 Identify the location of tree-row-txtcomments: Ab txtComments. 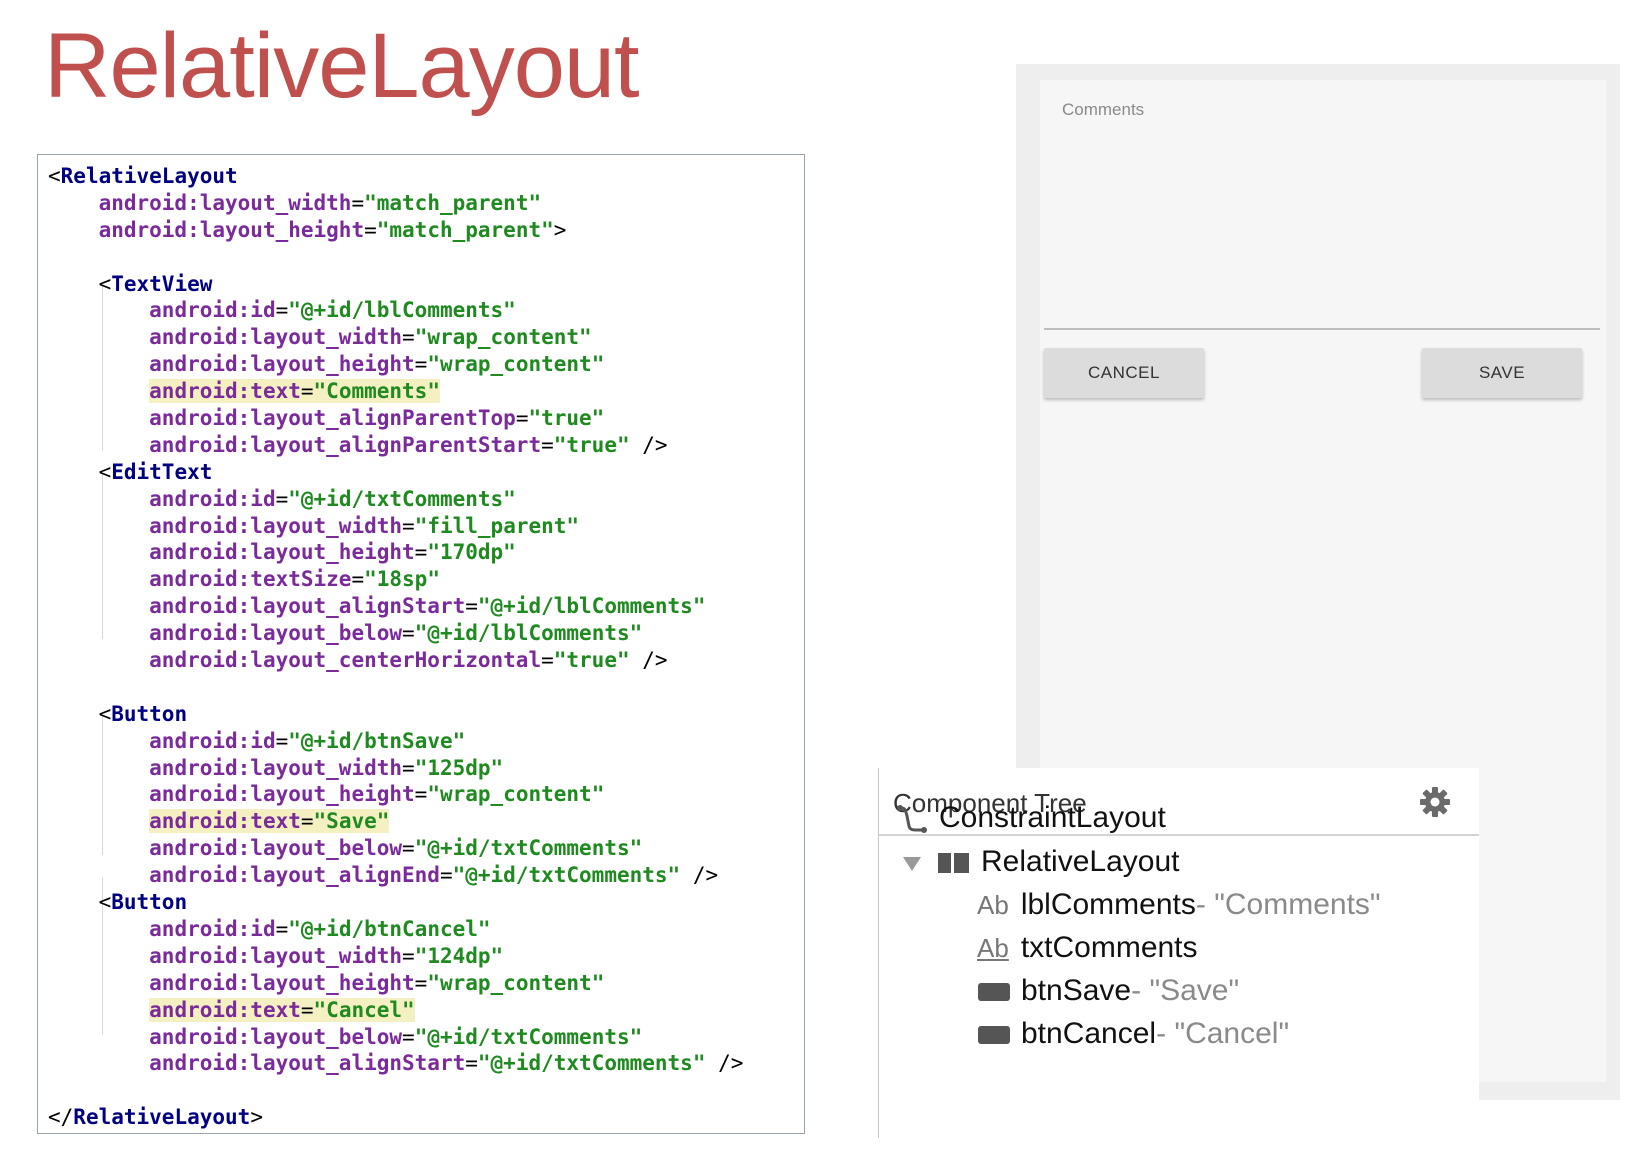
(1087, 948).